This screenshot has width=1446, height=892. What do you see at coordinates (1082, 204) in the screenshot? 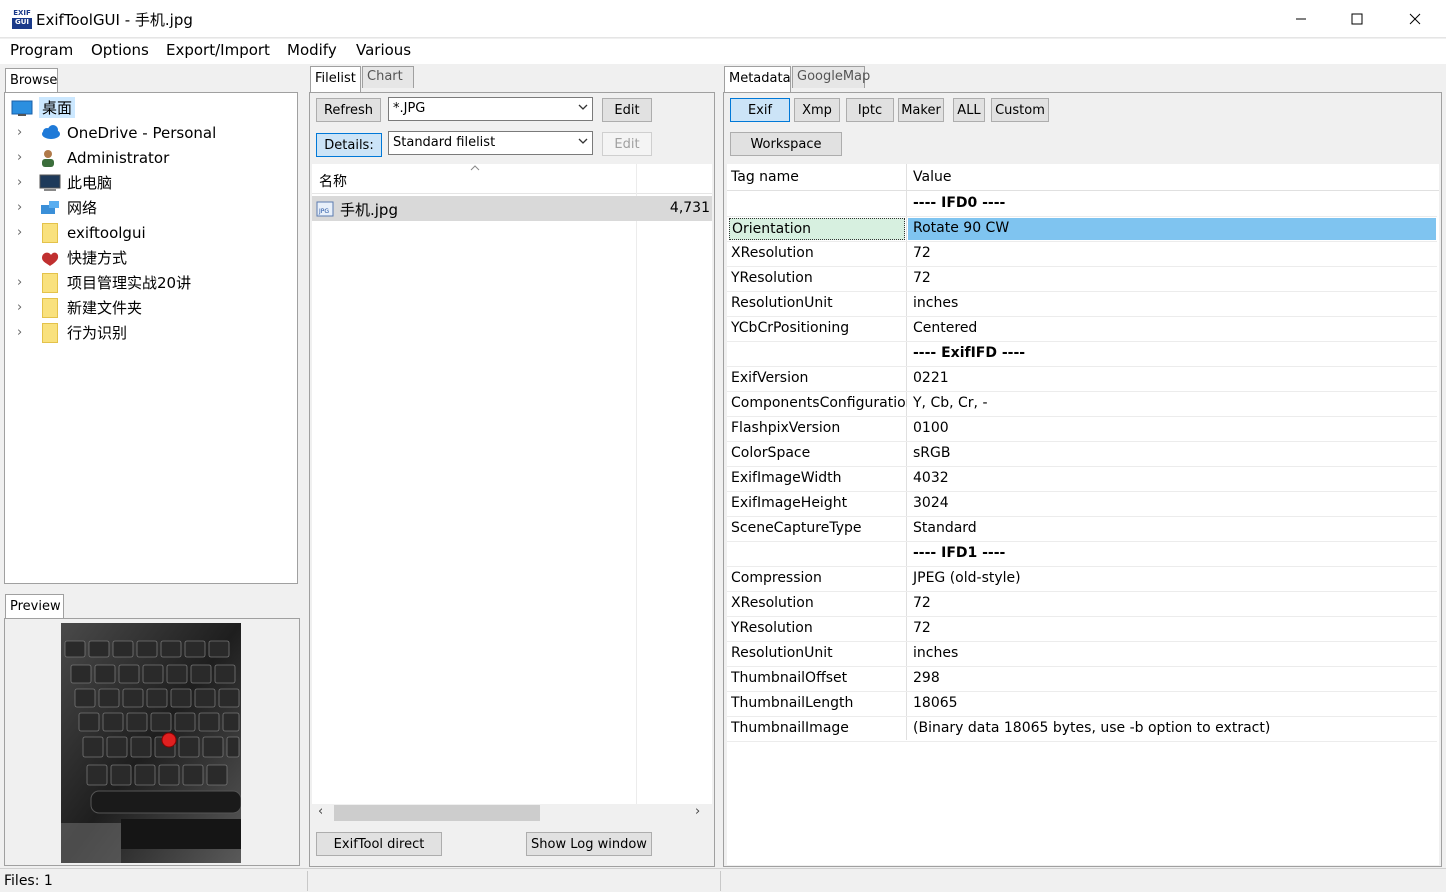
I see `metadata-group-header: ---- IFD0 ----` at bounding box center [1082, 204].